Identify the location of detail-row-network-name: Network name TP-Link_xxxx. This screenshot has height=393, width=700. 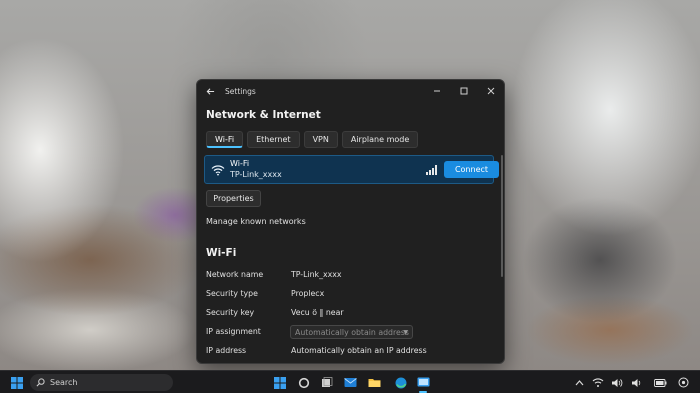
(351, 276).